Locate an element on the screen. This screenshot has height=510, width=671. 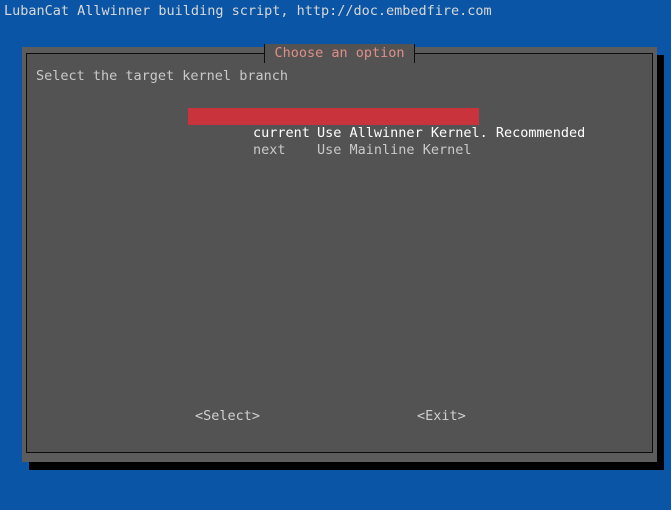
select-button: <Select> is located at coordinates (227, 416).